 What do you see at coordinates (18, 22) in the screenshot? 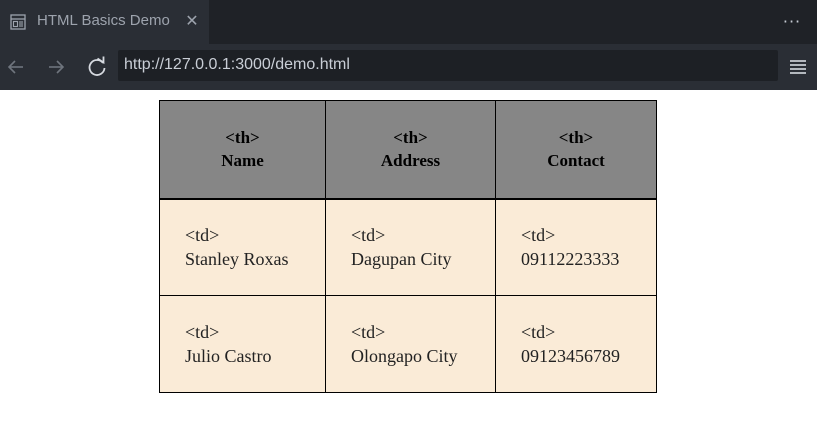
I see `page-icon` at bounding box center [18, 22].